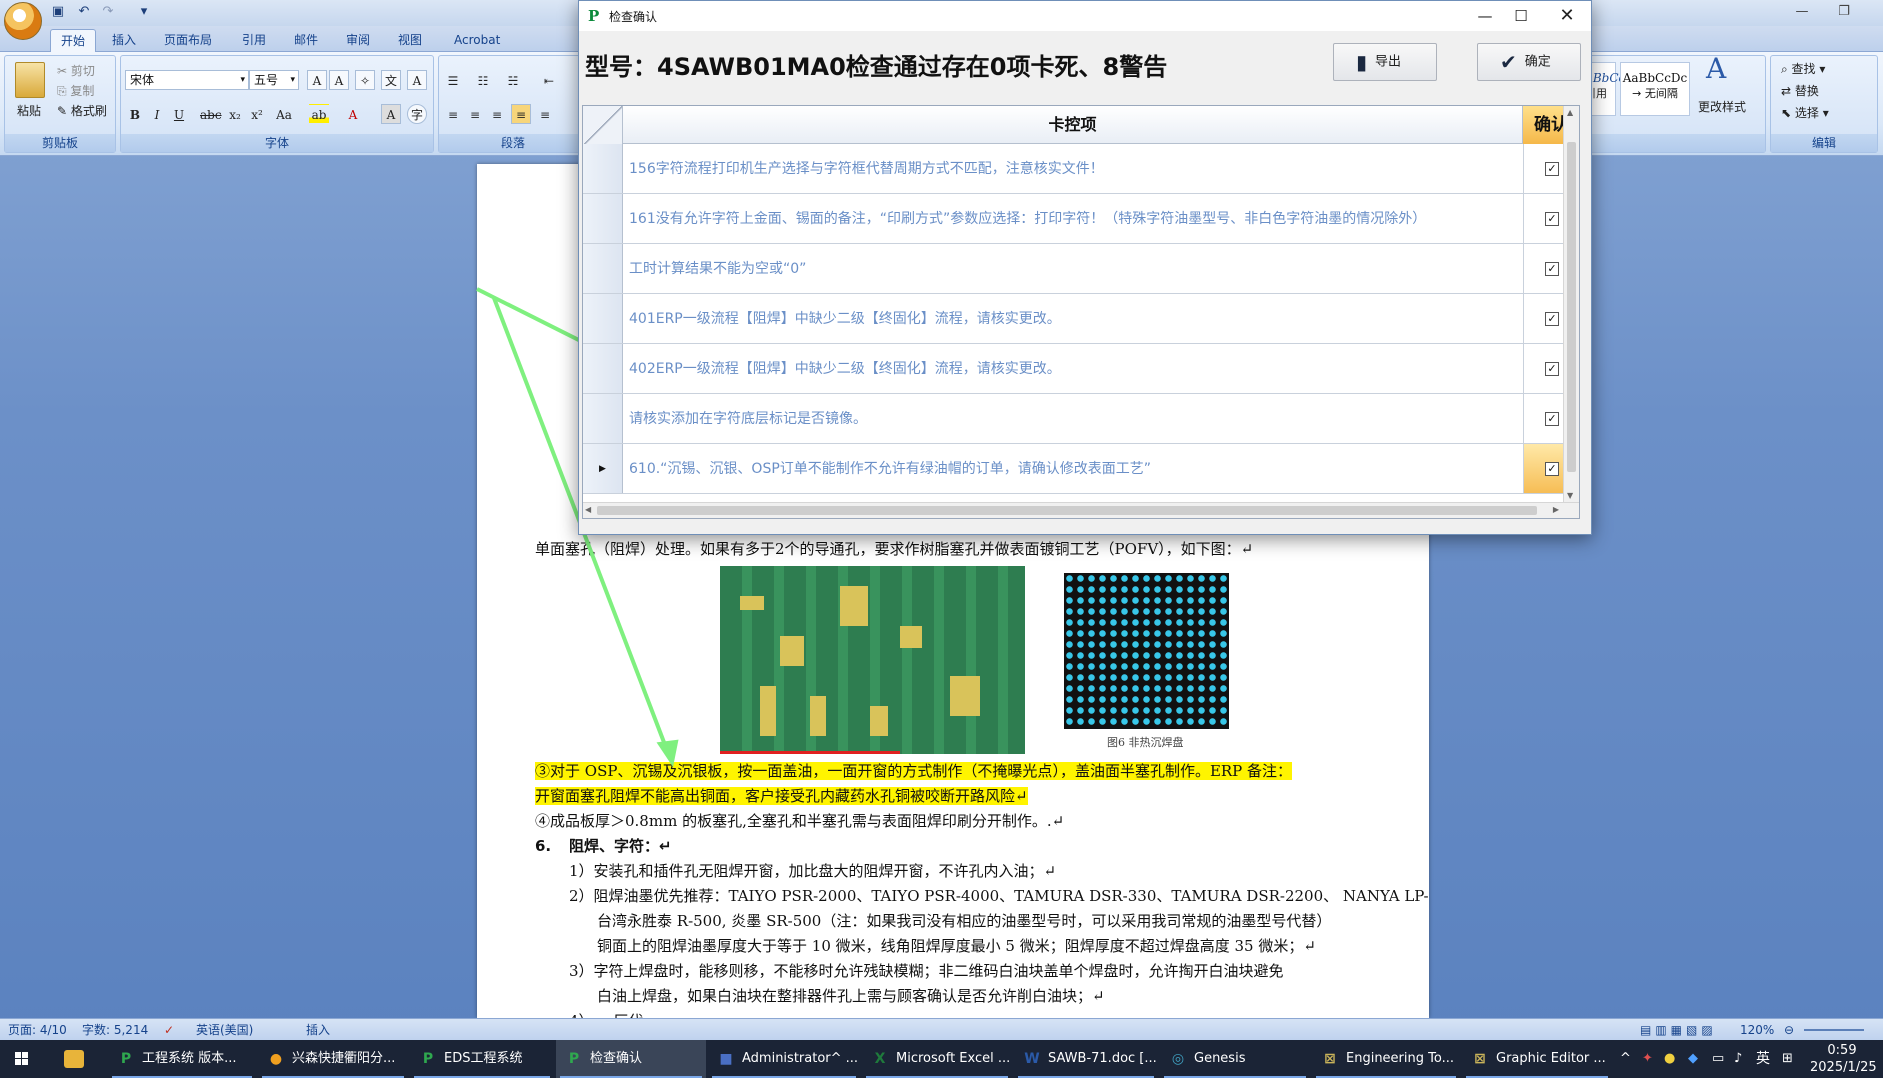 This screenshot has width=1883, height=1078. What do you see at coordinates (257, 114) in the screenshot?
I see `superscript-icon: x²` at bounding box center [257, 114].